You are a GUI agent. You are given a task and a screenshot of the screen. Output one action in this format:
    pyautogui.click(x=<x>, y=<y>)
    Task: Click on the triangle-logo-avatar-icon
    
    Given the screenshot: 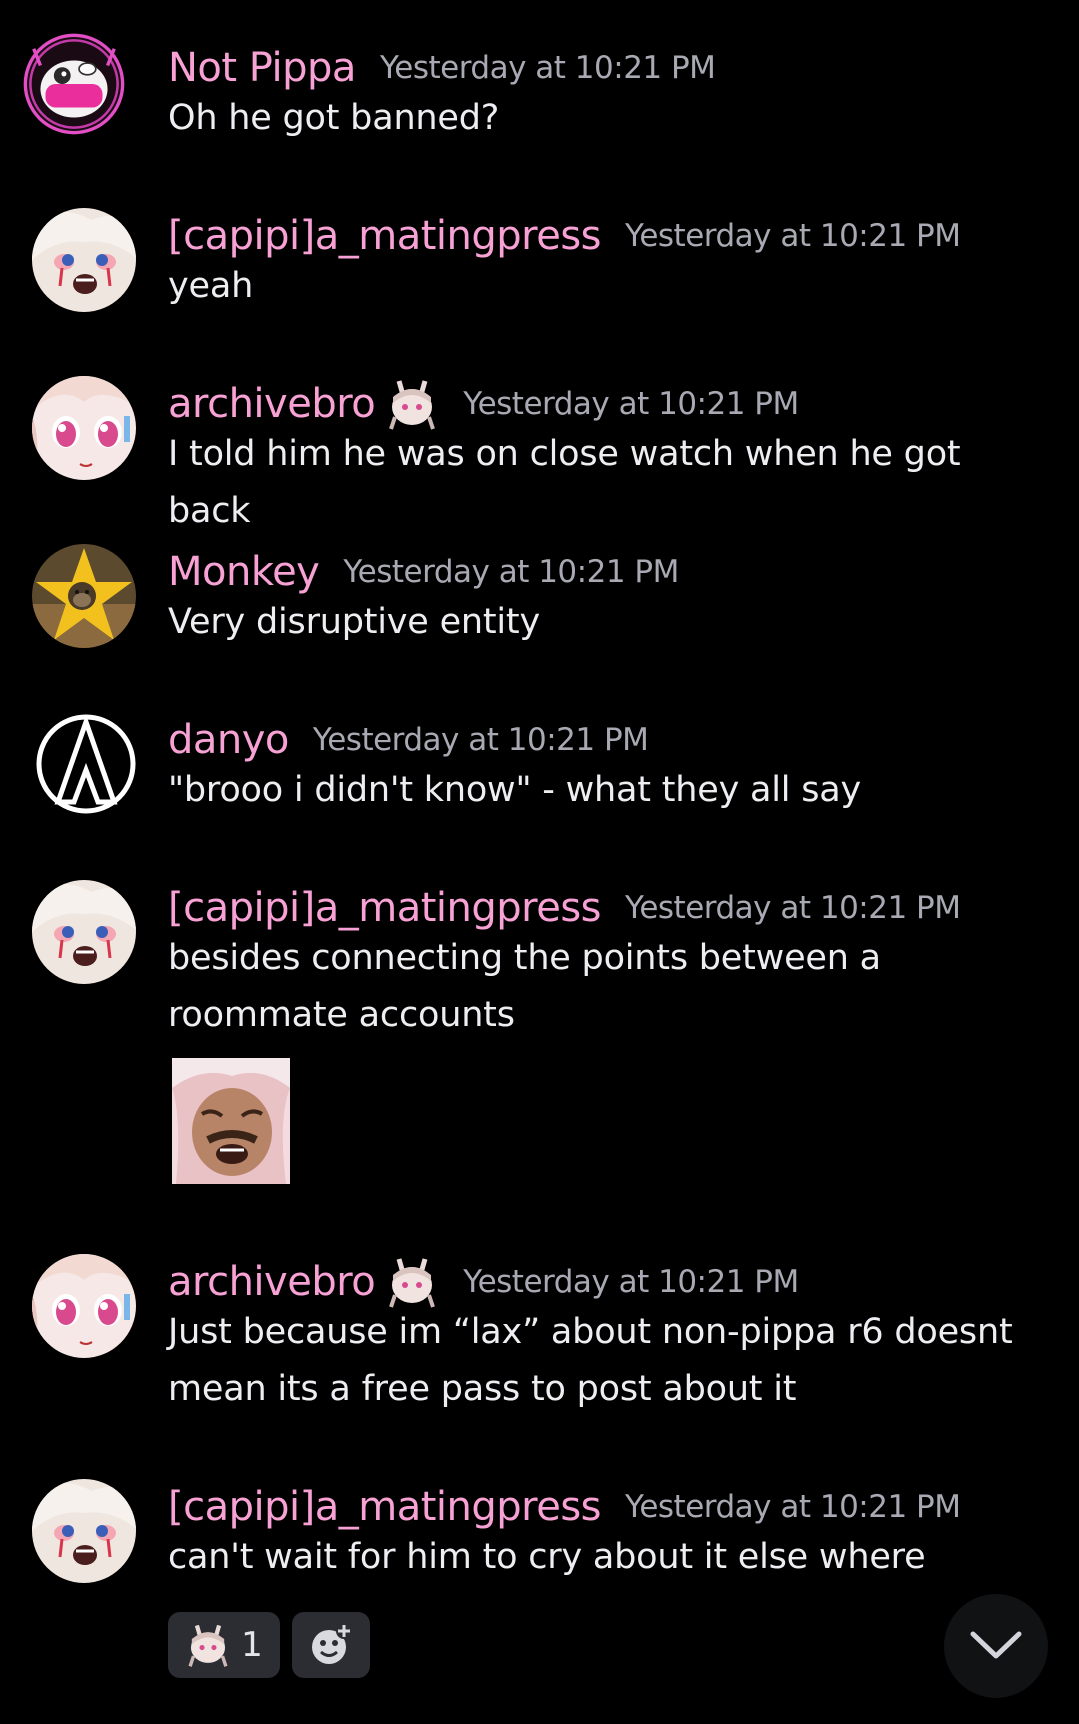 What is the action you would take?
    pyautogui.click(x=86, y=764)
    